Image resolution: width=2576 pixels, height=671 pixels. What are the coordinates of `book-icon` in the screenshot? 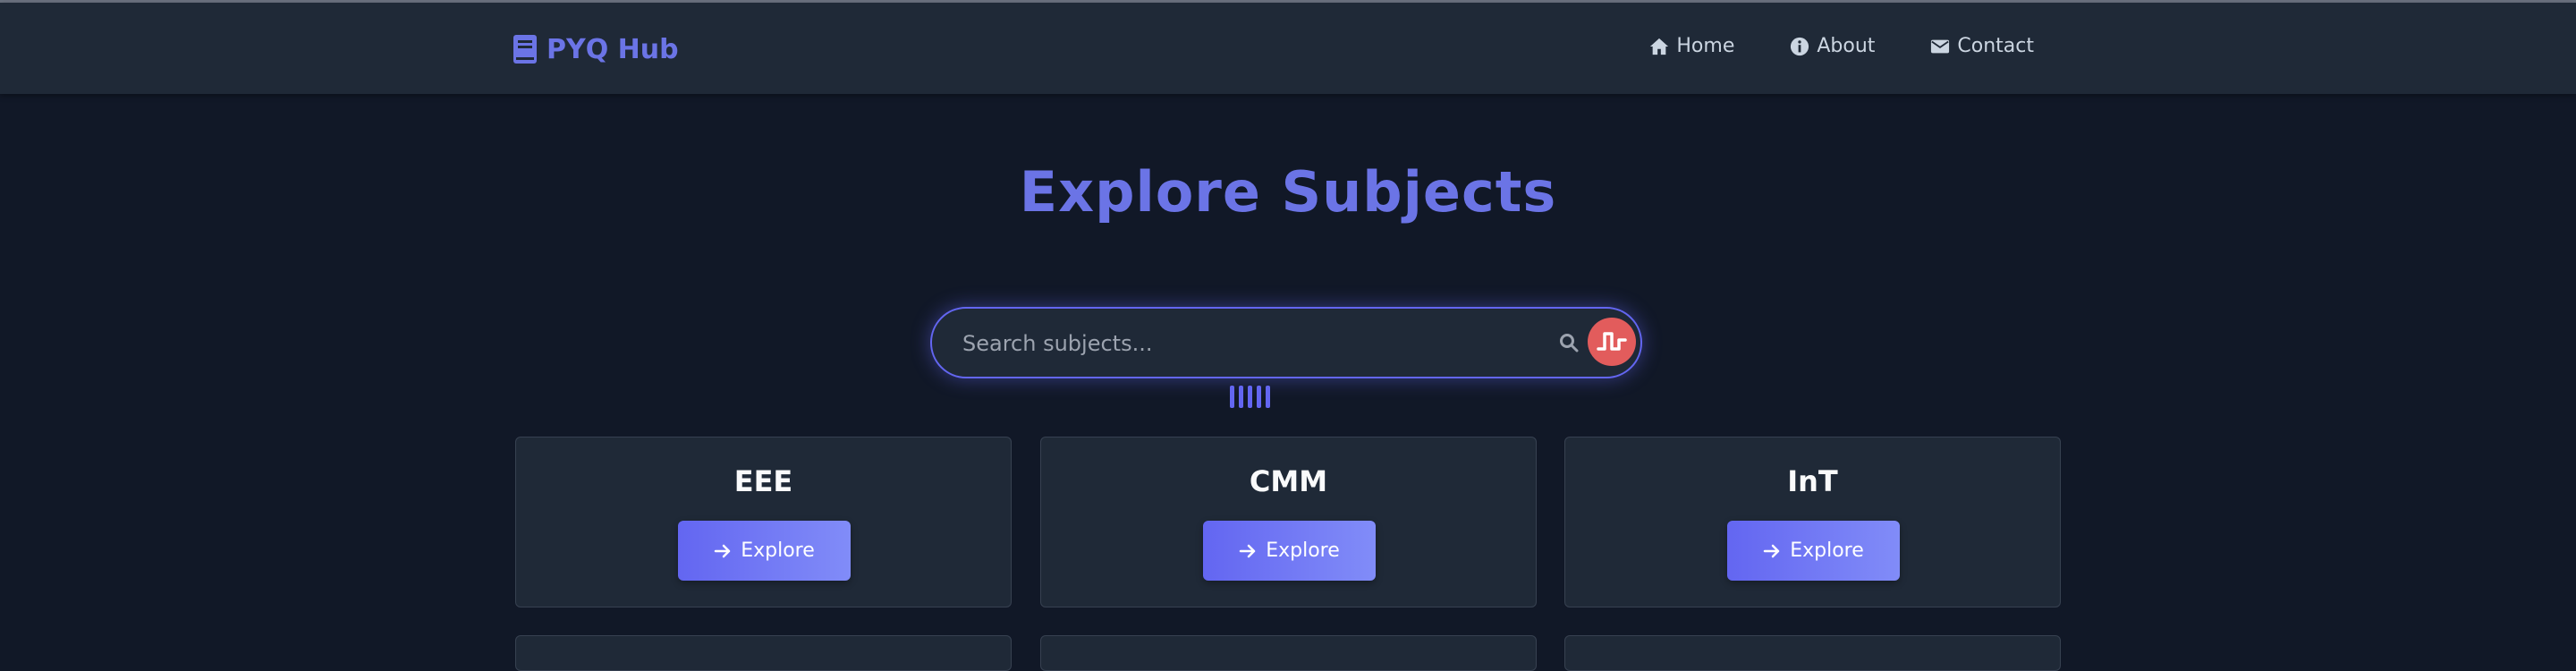 It's located at (525, 50).